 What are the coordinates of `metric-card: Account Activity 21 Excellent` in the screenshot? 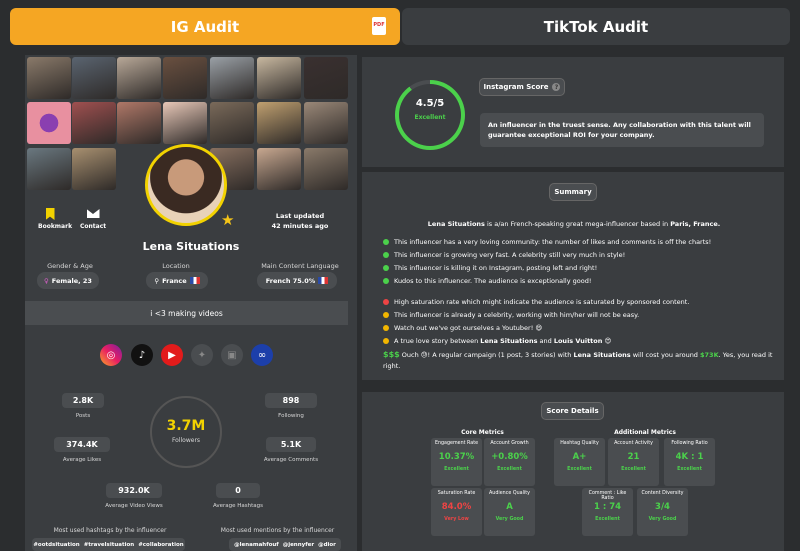 It's located at (633, 462).